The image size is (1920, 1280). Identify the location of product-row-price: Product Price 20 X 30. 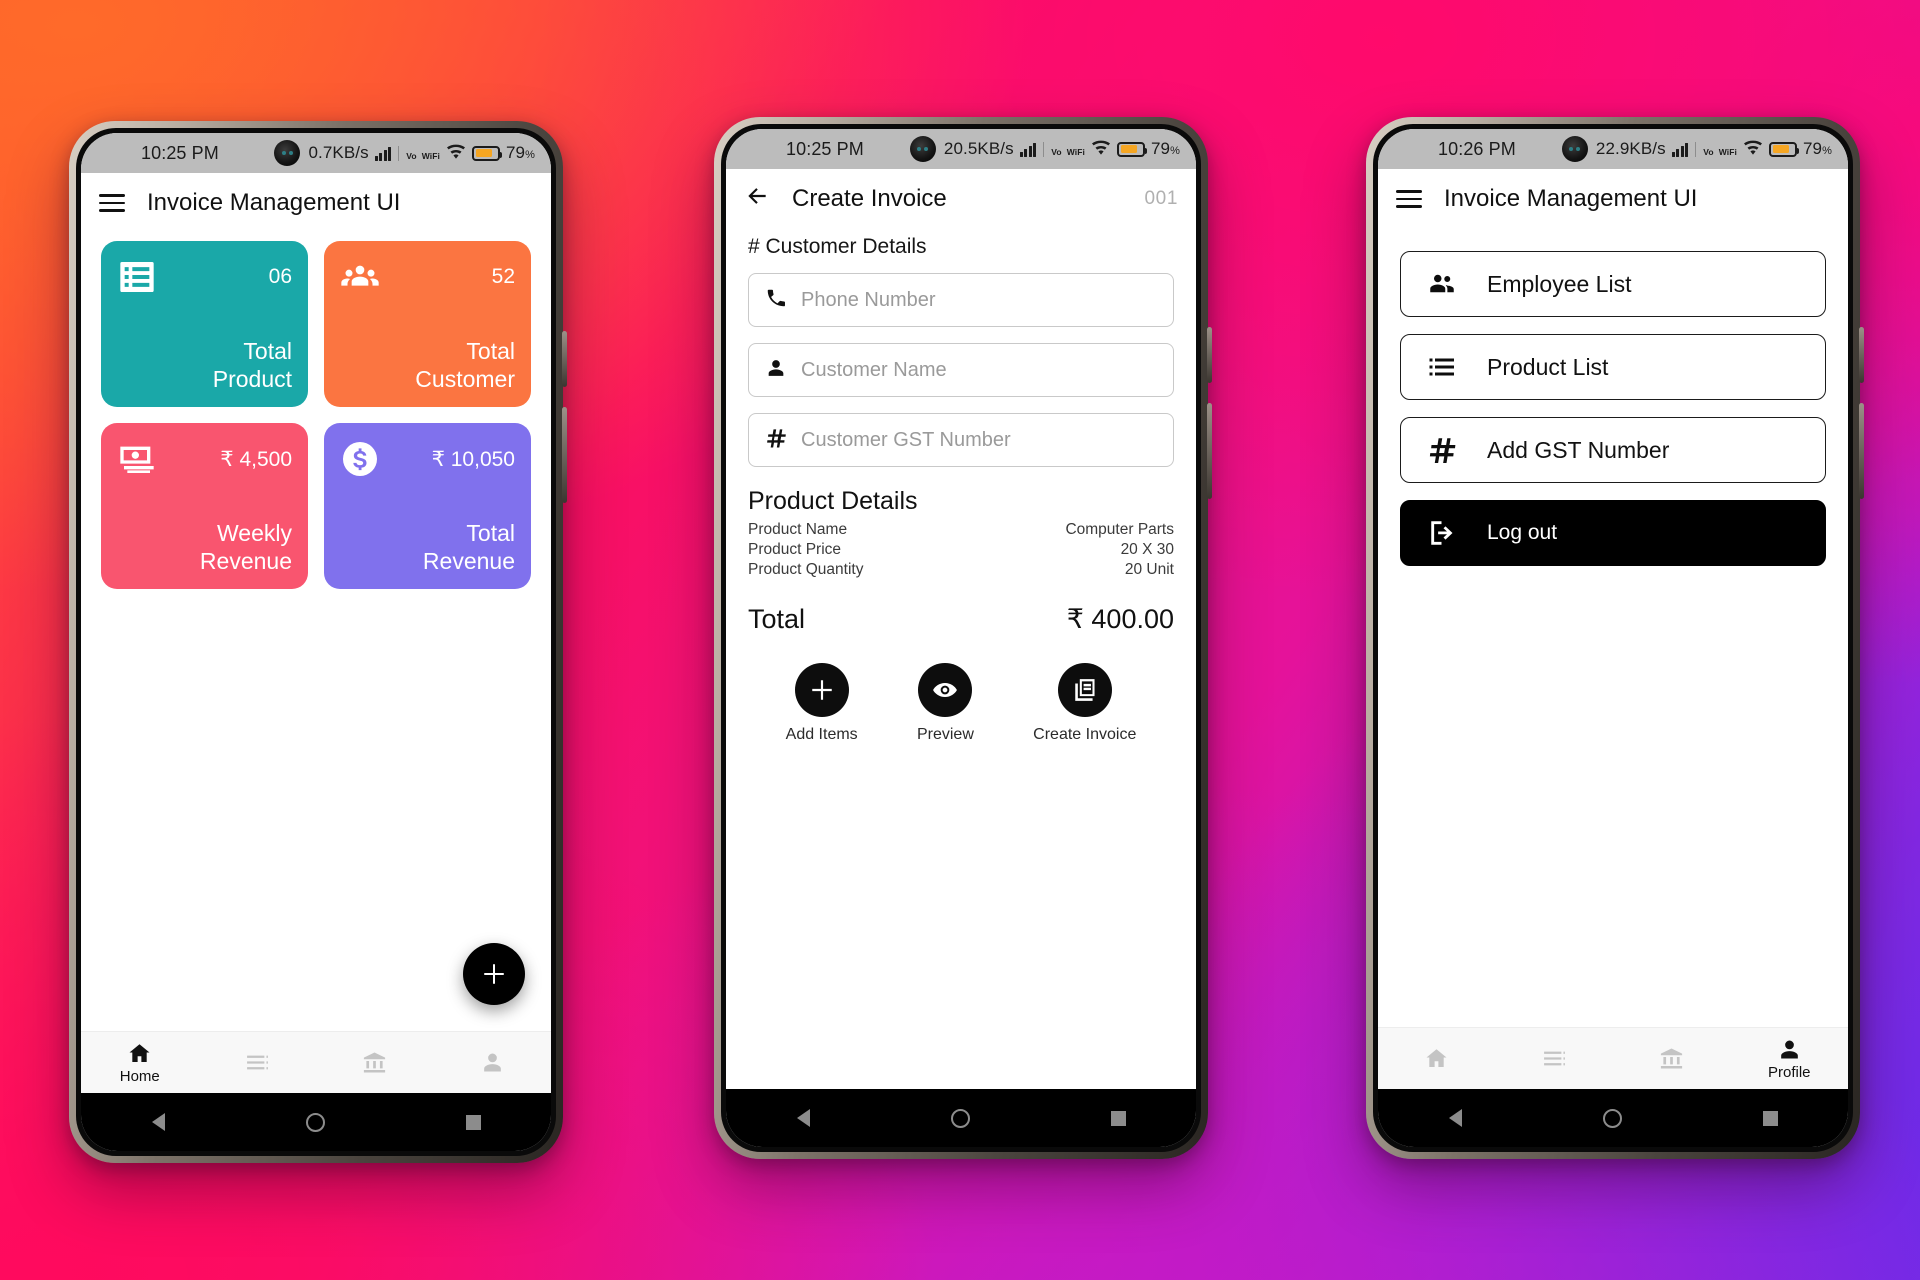
(961, 550).